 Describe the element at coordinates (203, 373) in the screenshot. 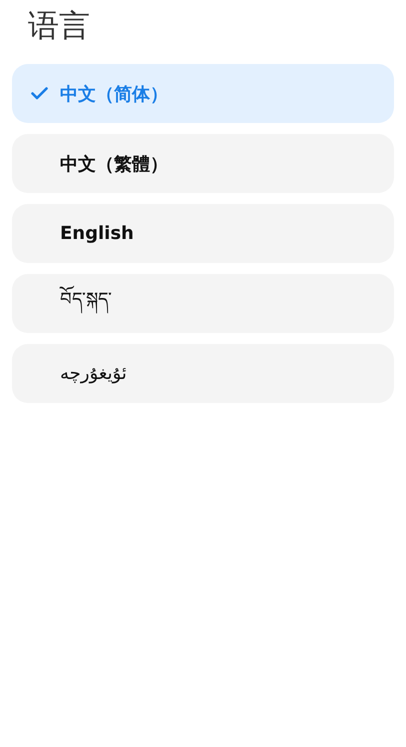

I see `language-option: ئۇيغۇرچە` at that location.